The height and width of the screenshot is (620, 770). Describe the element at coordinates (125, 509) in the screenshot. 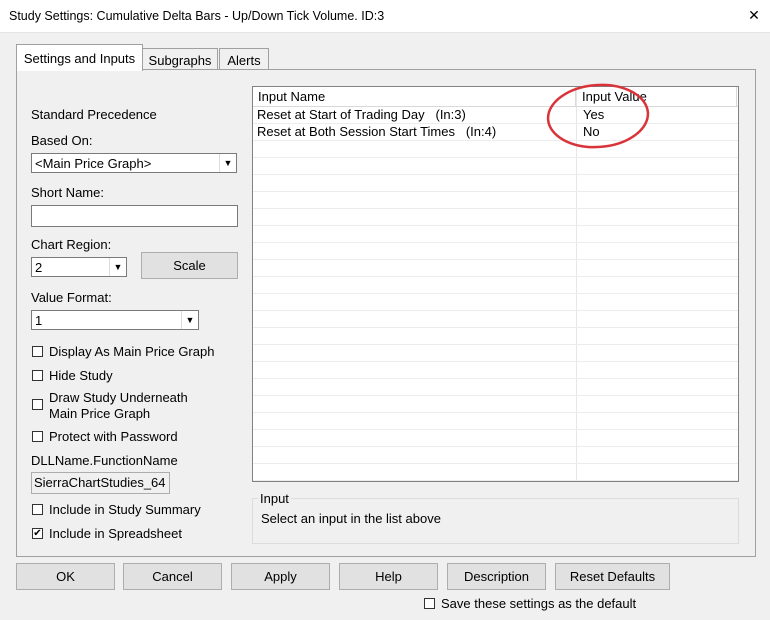

I see `include-in-study-summary-label: Include in Study Summary` at that location.